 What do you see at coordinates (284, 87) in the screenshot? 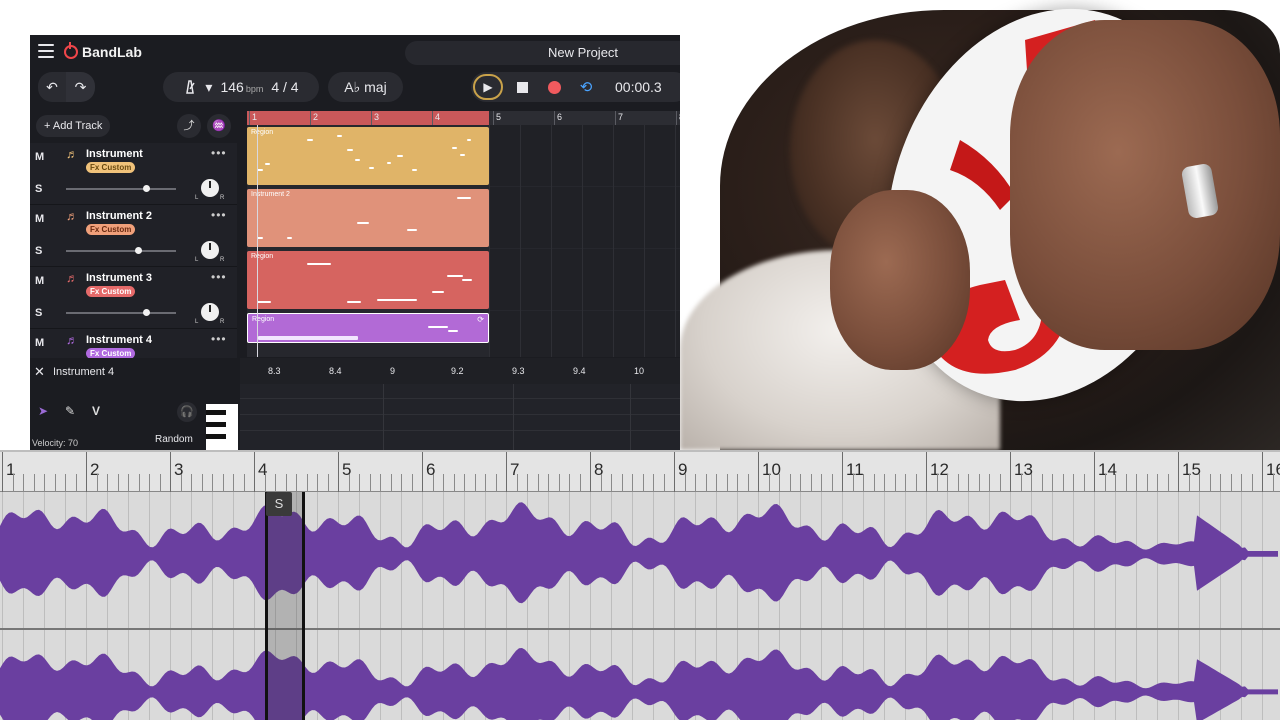
I see `time-signature: 4 / 4` at bounding box center [284, 87].